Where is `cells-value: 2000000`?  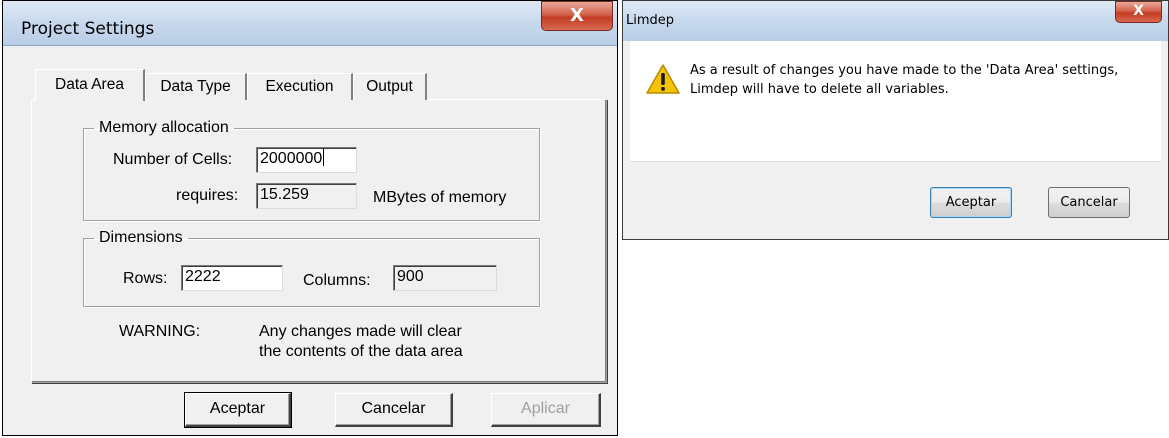 cells-value: 2000000 is located at coordinates (291, 158).